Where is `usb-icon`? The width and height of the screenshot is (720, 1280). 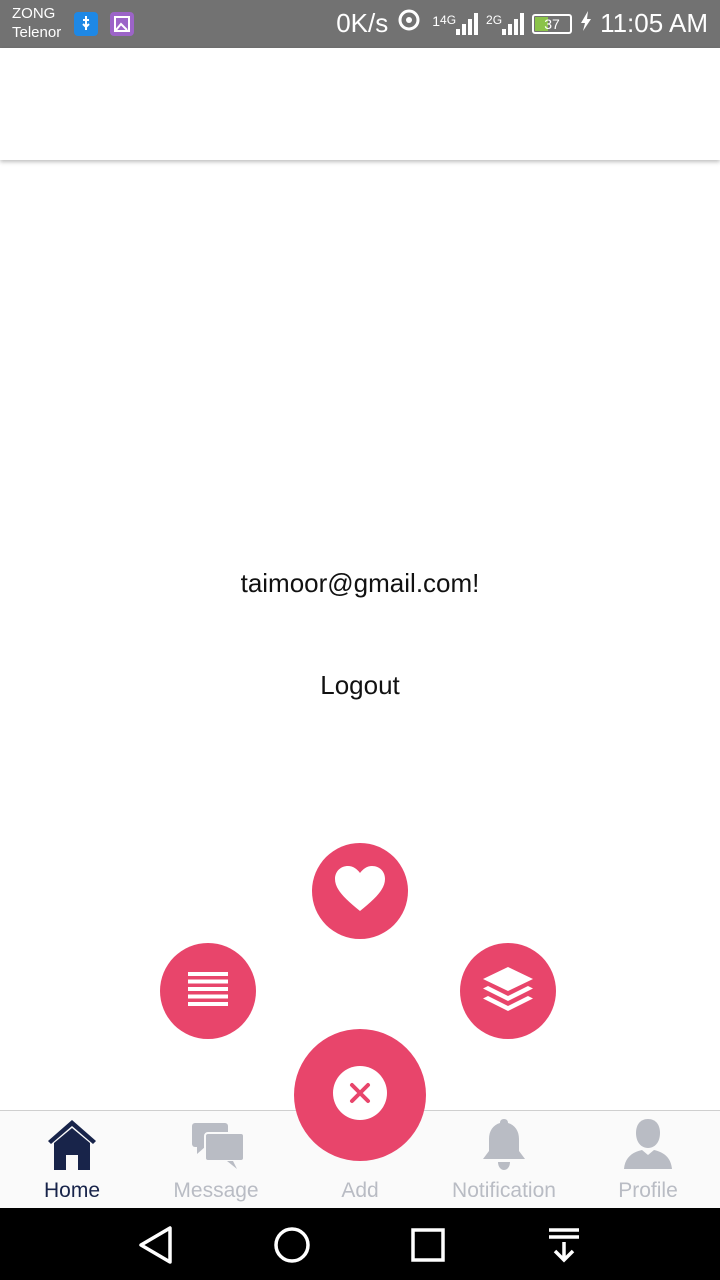 usb-icon is located at coordinates (86, 24).